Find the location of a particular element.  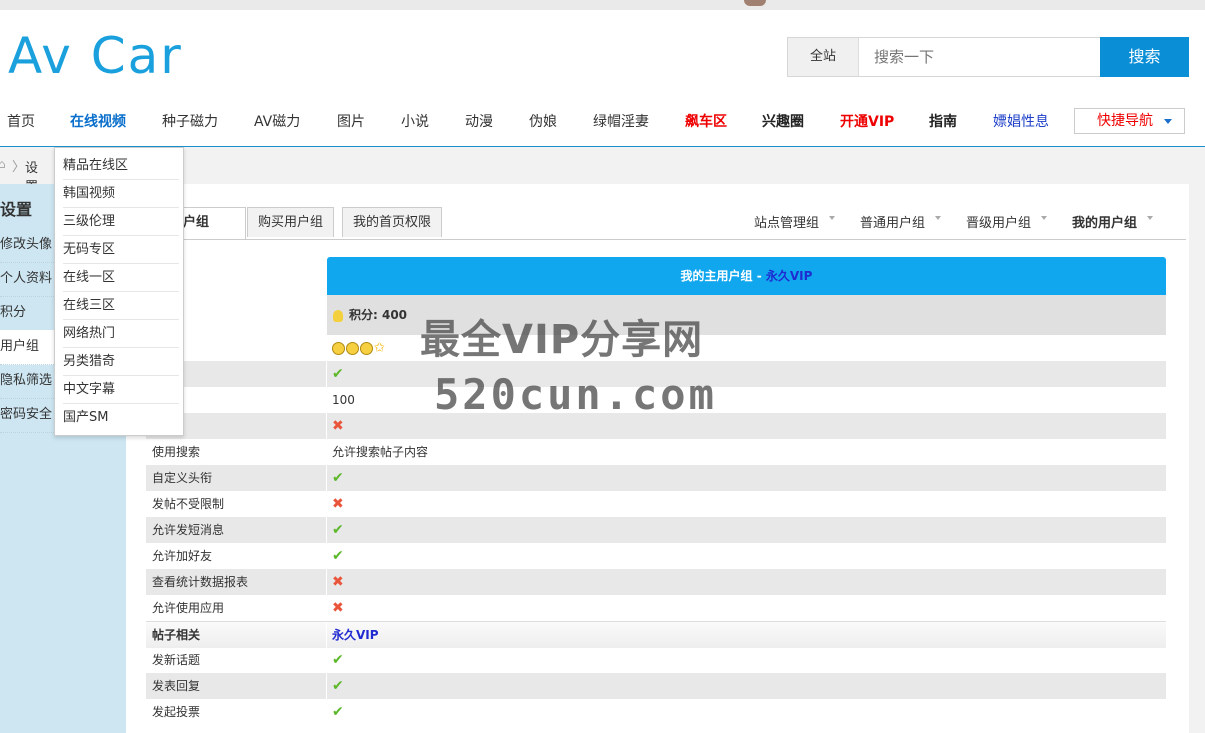

dropdown-item: 韩国视频 is located at coordinates (121, 194).